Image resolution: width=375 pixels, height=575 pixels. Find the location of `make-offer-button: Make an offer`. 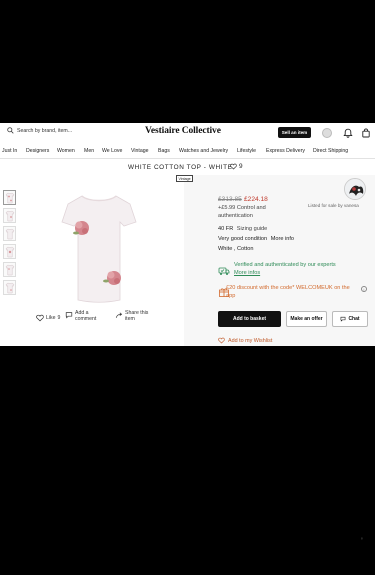

make-offer-button: Make an offer is located at coordinates (306, 319).